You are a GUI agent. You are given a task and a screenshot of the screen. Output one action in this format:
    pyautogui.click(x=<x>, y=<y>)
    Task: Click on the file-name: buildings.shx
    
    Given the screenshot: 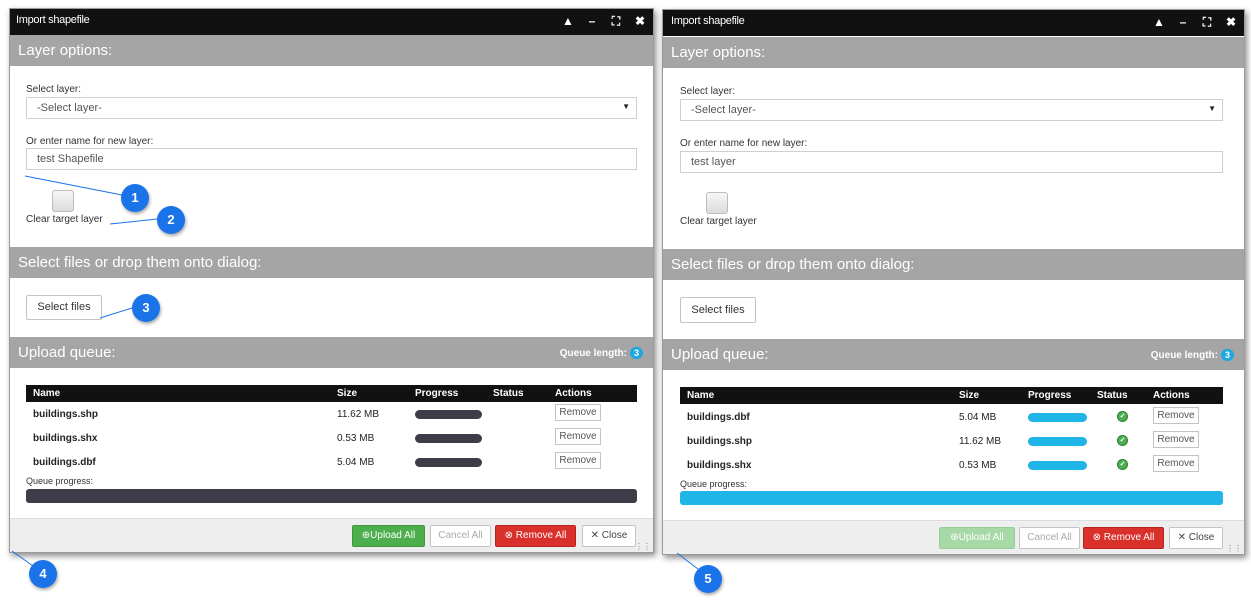 What is the action you would take?
    pyautogui.click(x=65, y=438)
    